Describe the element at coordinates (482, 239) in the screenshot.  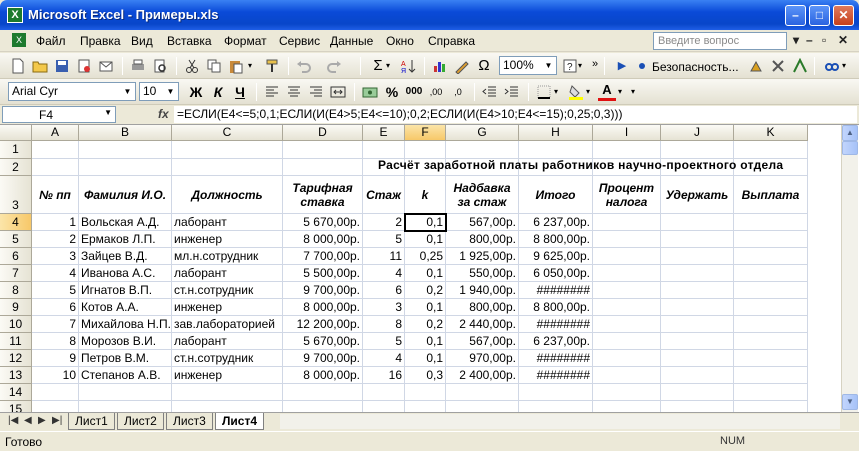
I see `table-cell: 800,00р.` at that location.